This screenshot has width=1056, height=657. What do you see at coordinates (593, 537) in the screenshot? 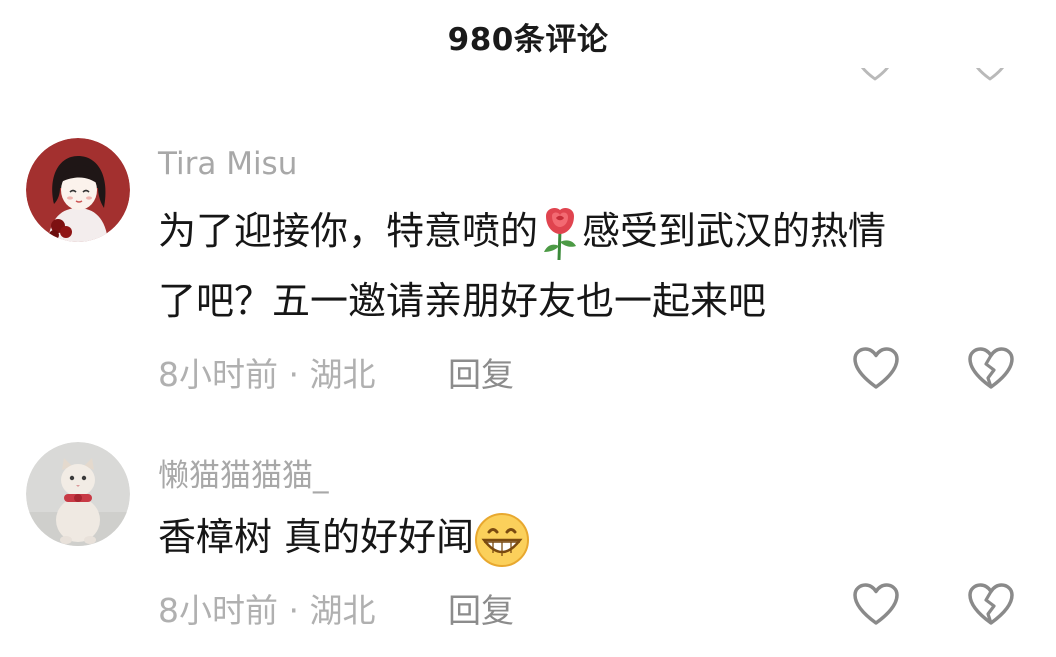
I see `comment-text: 香樟树 真的好好闻` at bounding box center [593, 537].